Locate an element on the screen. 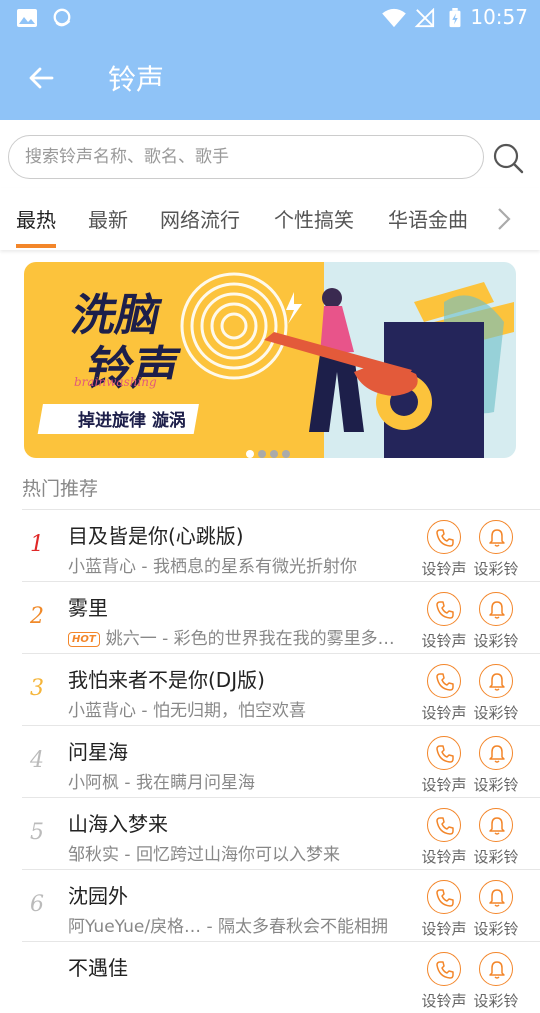 The width and height of the screenshot is (540, 1013). rank-number: 1 is located at coordinates (37, 544).